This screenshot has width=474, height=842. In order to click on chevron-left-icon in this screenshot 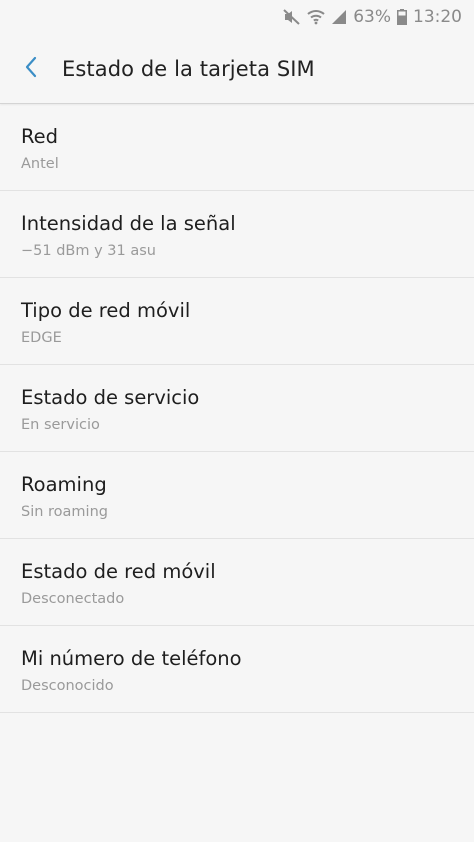, I will do `click(31, 69)`.